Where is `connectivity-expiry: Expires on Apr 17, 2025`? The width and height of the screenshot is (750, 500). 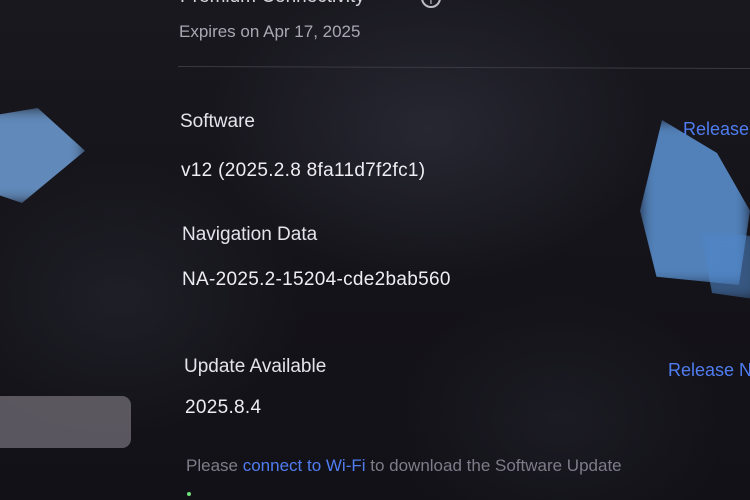 connectivity-expiry: Expires on Apr 17, 2025 is located at coordinates (270, 31).